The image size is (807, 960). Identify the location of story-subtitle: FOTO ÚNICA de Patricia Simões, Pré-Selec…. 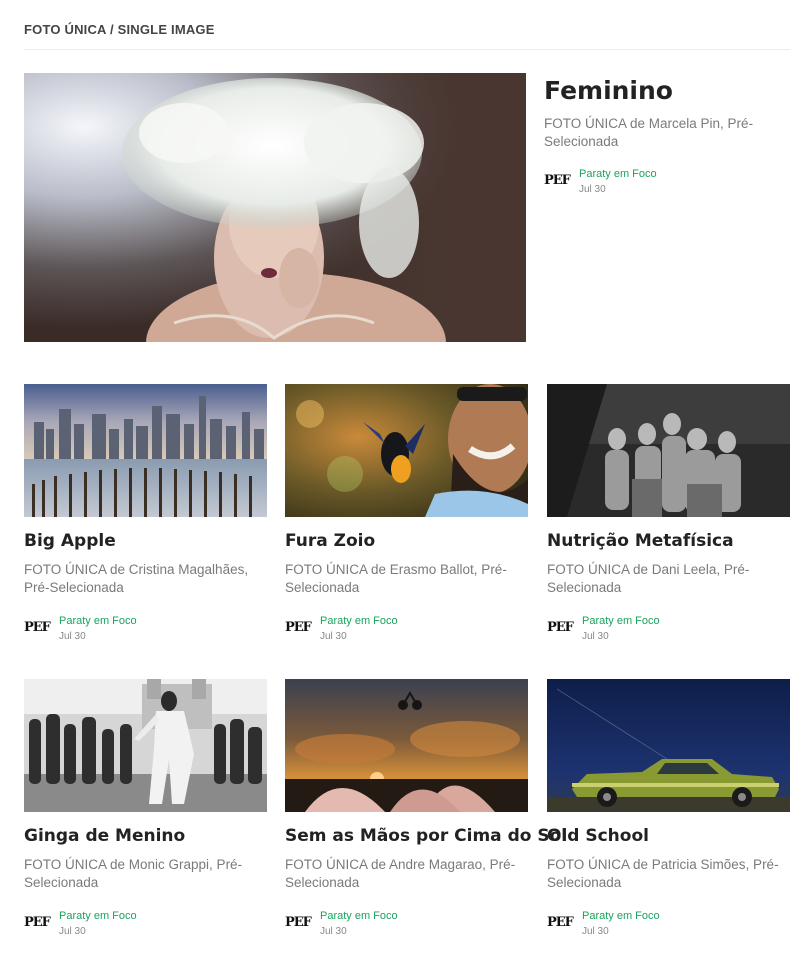
(663, 873).